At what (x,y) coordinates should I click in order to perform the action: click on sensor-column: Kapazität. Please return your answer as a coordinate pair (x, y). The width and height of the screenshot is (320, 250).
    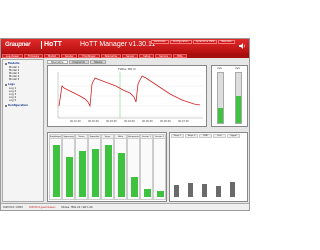
    Looking at the image, I should click on (94, 167).